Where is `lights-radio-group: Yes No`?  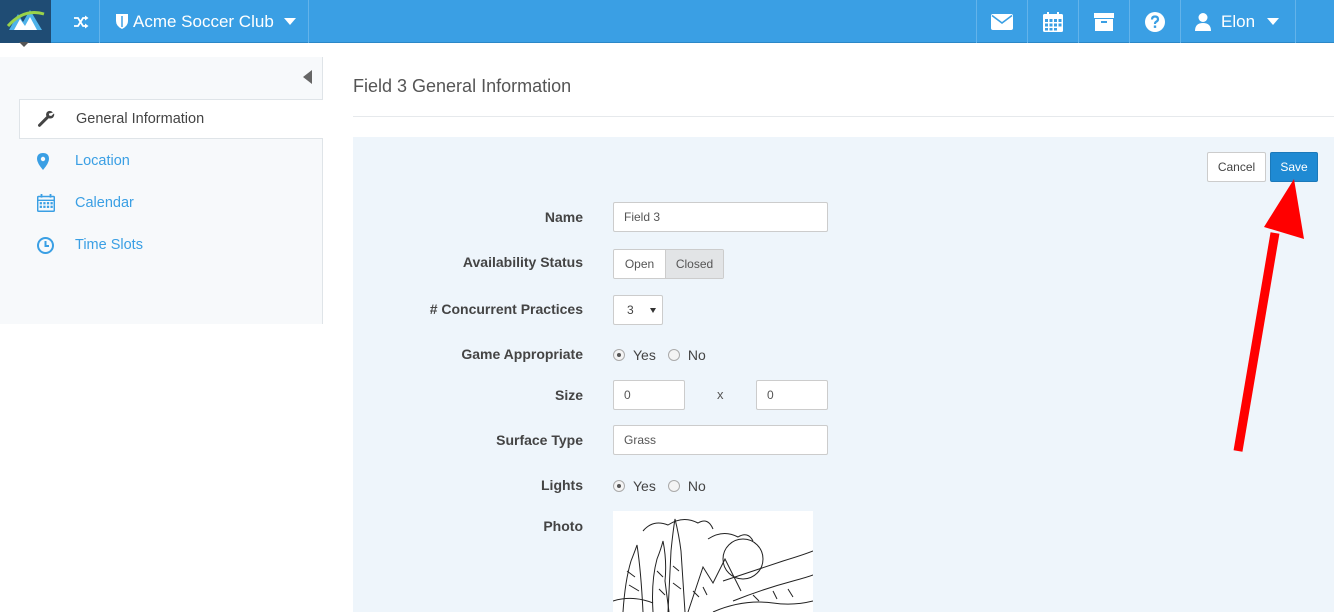
lights-radio-group: Yes No is located at coordinates (665, 486).